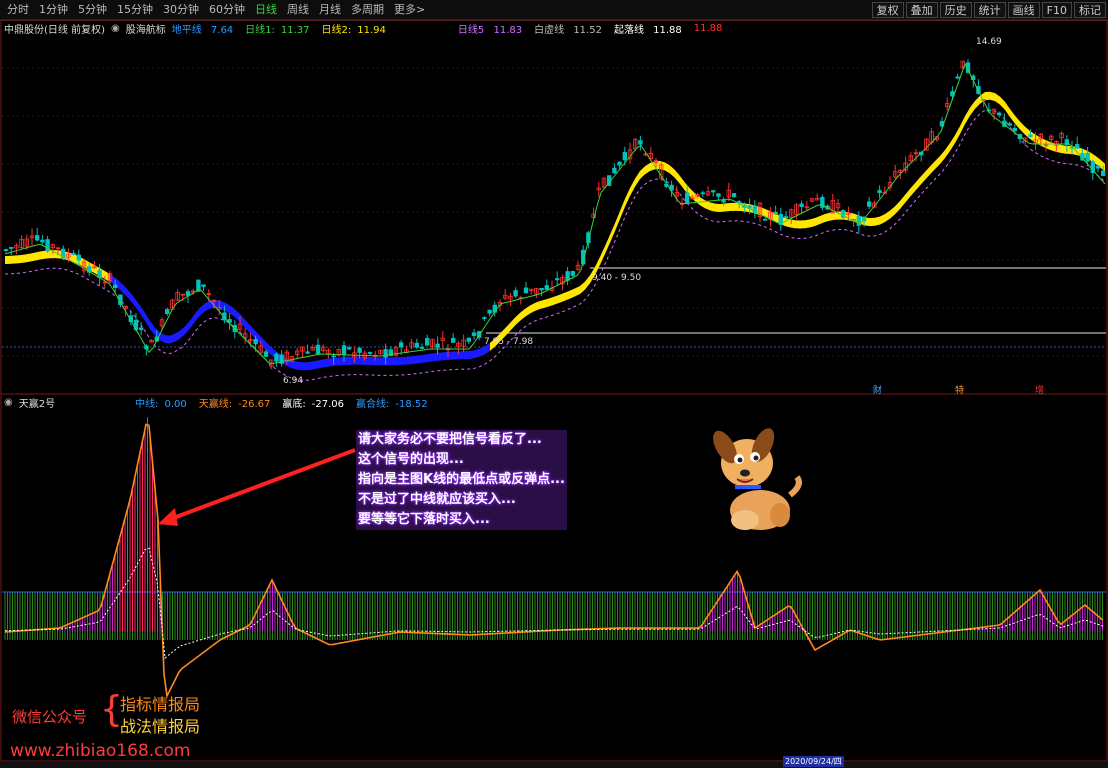 This screenshot has height=768, width=1108. I want to click on sub-indicator-gear-icon: ◉, so click(8, 402).